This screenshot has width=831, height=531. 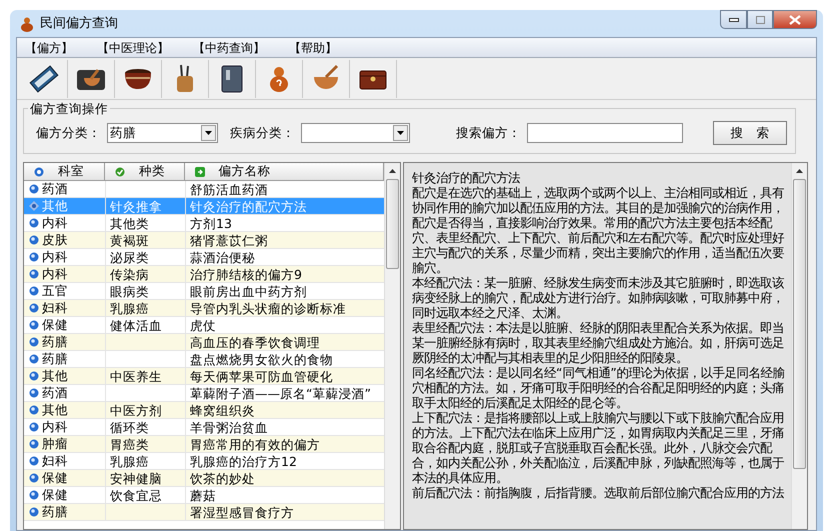 What do you see at coordinates (246, 274) in the screenshot?
I see `table-cell: 治疗肺结核的偏方9` at bounding box center [246, 274].